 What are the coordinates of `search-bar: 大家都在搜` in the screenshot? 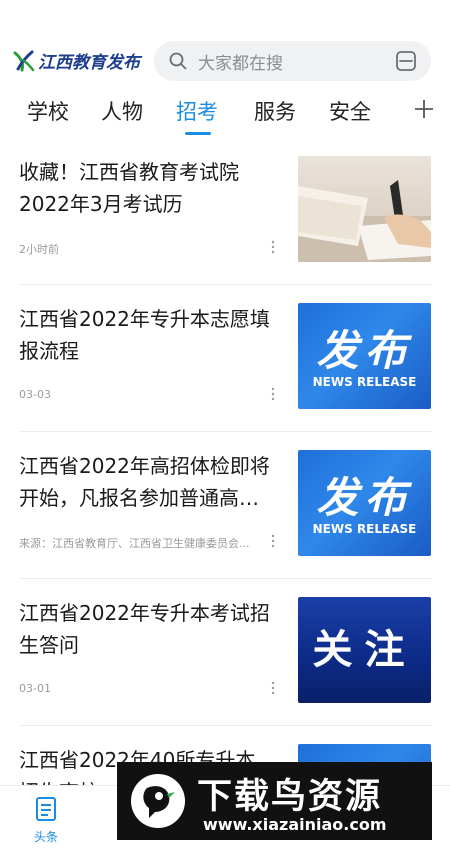 It's located at (292, 61).